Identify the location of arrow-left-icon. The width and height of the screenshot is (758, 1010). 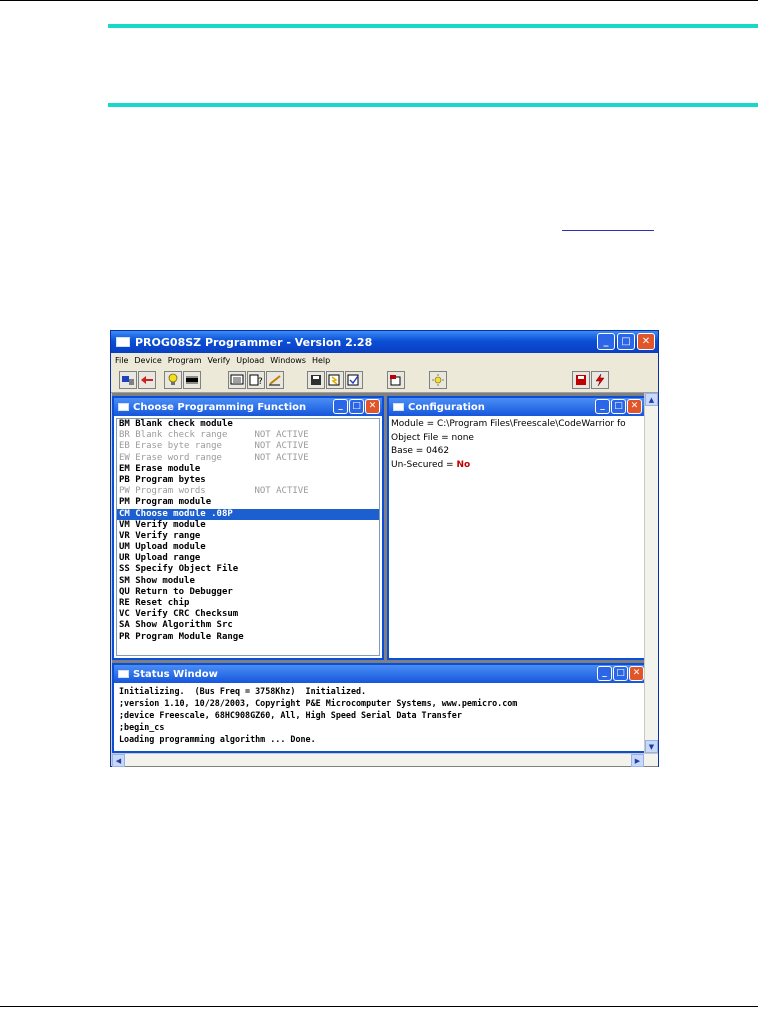
(147, 380).